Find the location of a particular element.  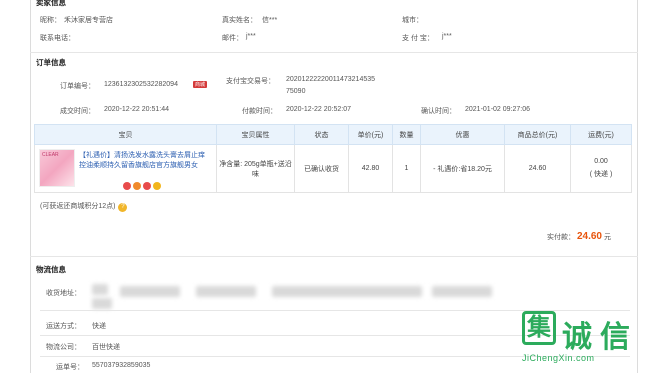

watermark-char: 集 is located at coordinates (539, 328).